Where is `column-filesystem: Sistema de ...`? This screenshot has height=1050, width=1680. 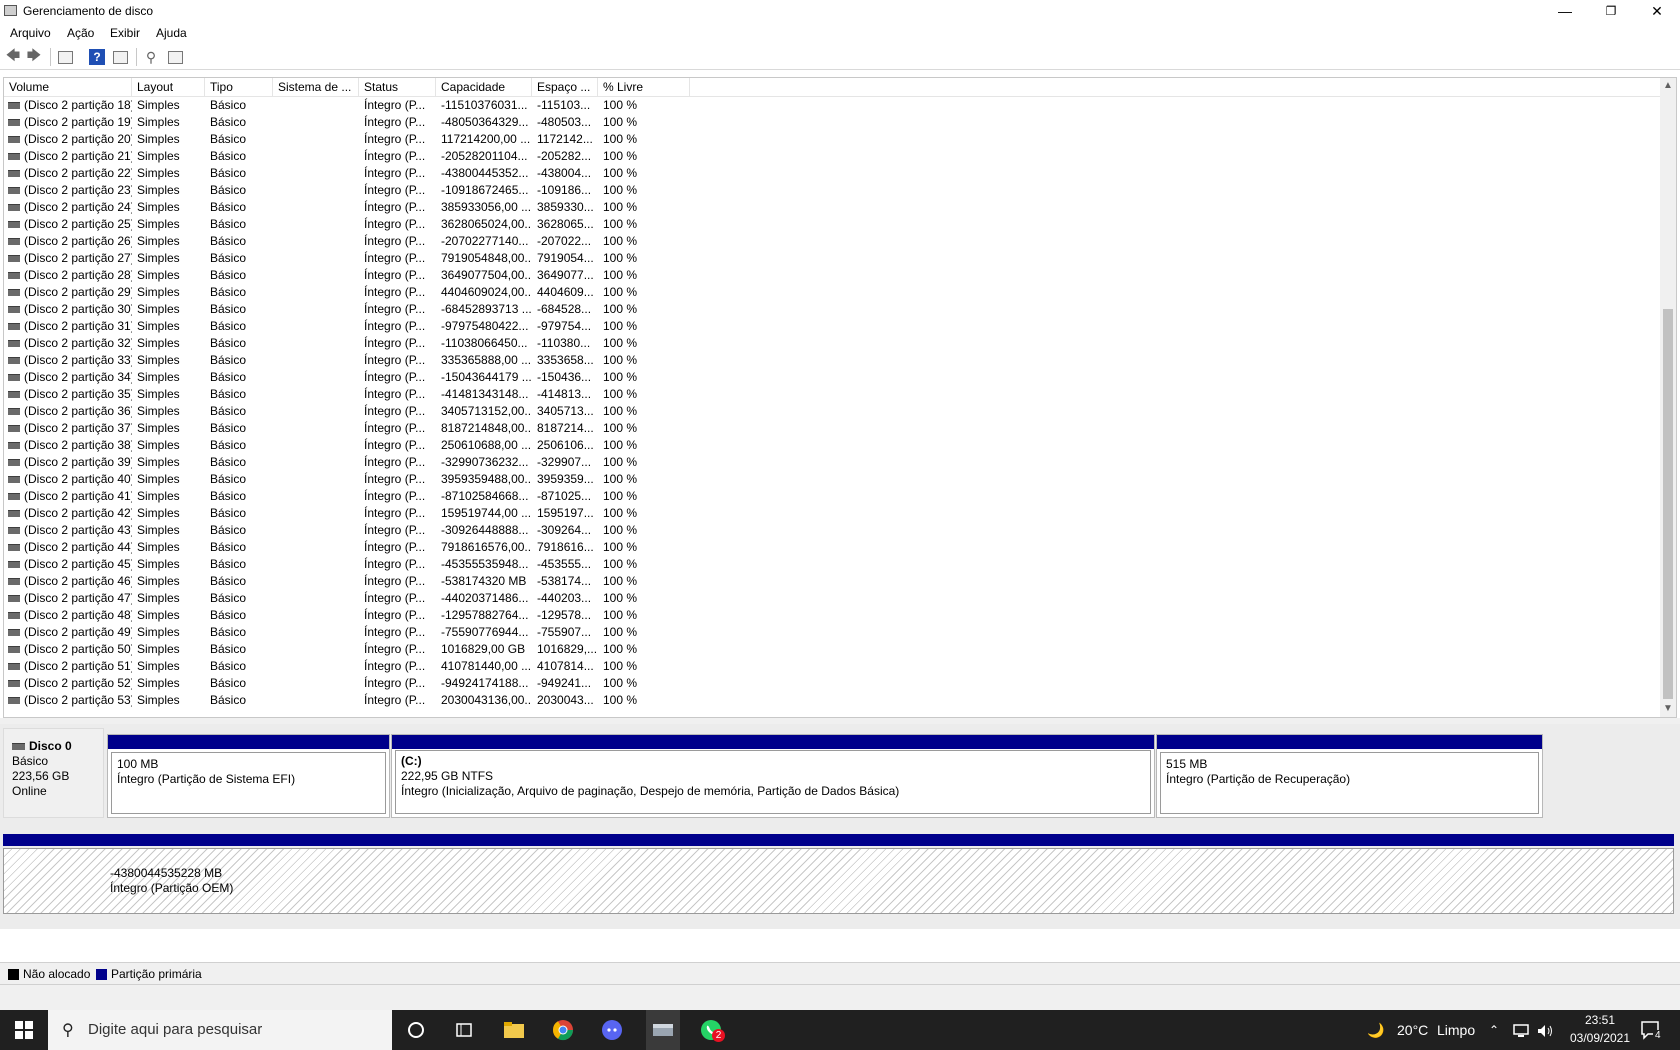
column-filesystem: Sistema de ... is located at coordinates (316, 87).